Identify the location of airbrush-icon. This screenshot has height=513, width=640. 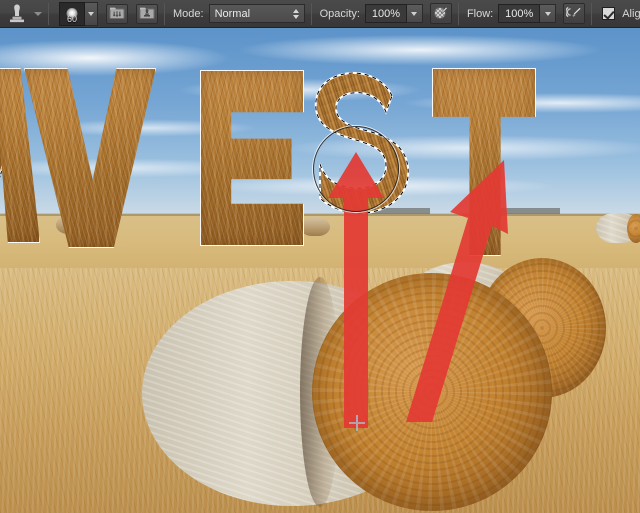
(573, 13).